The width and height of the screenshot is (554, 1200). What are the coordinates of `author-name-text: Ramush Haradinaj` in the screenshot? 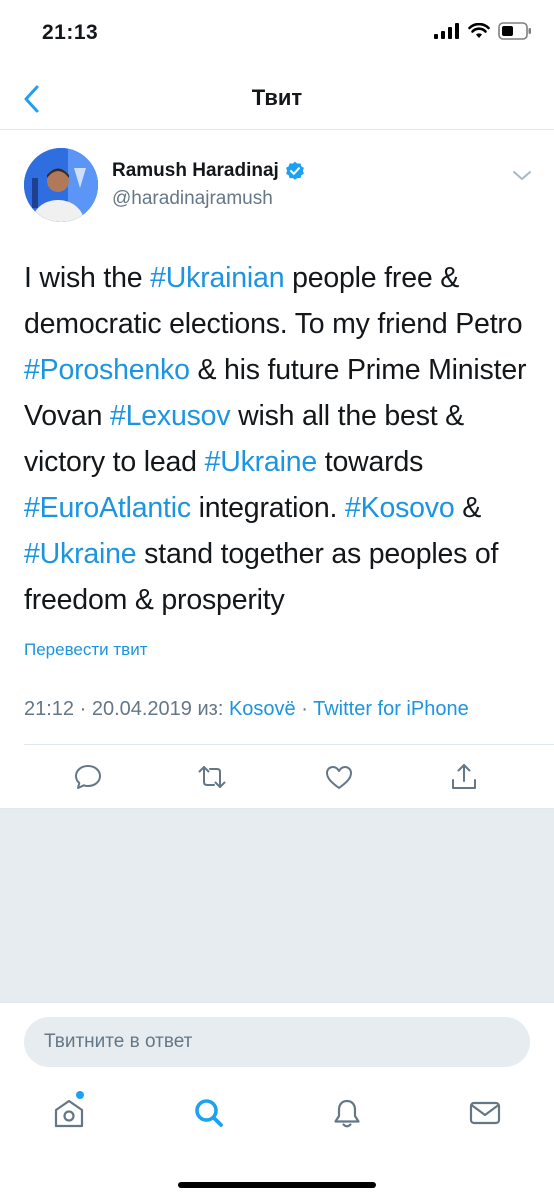 It's located at (195, 170).